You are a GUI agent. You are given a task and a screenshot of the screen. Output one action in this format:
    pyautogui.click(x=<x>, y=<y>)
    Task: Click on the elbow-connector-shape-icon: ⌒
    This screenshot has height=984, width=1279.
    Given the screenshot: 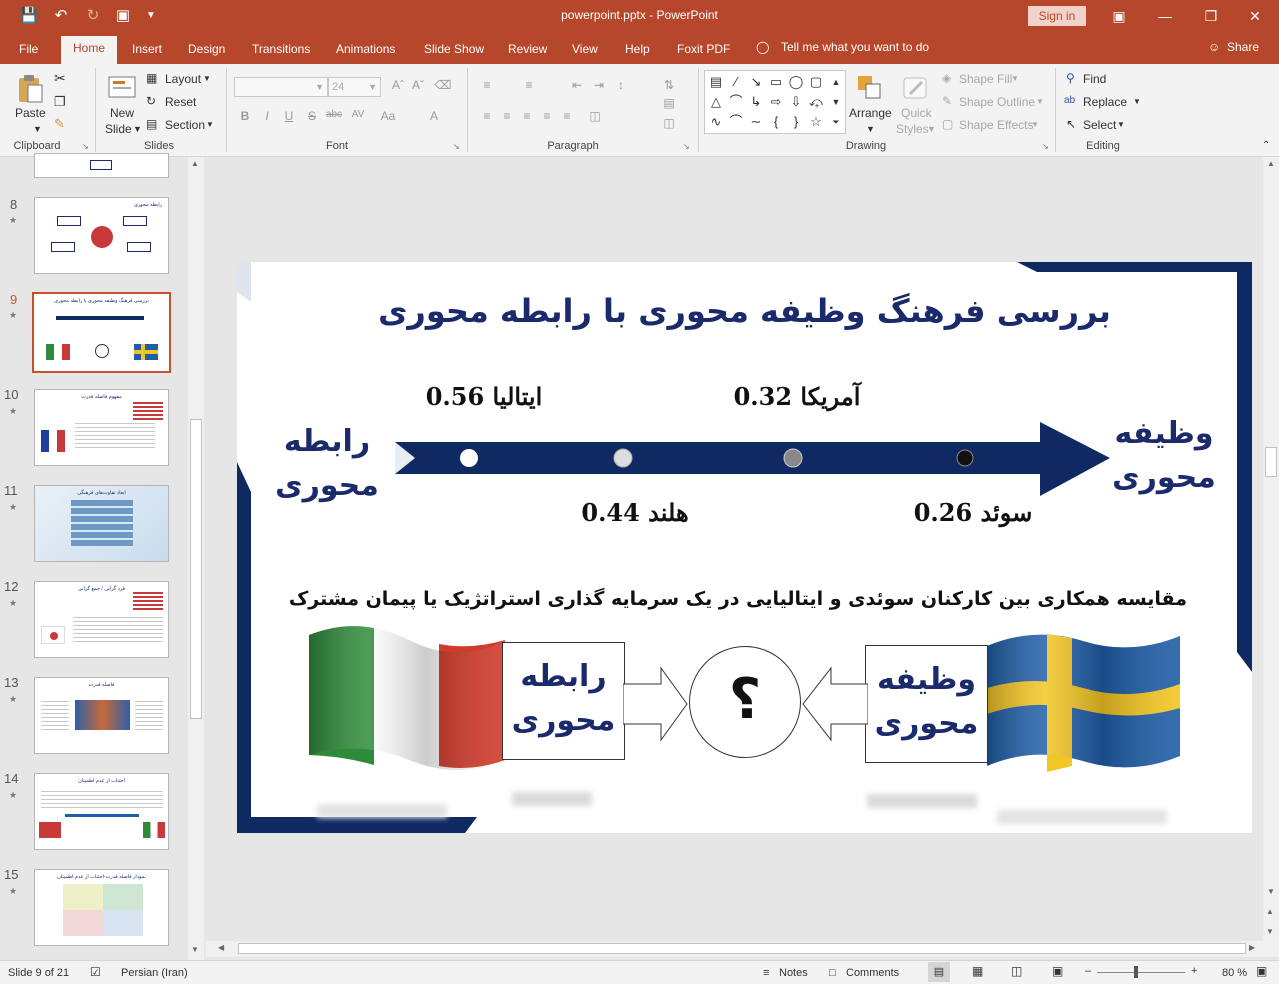 What is the action you would take?
    pyautogui.click(x=736, y=102)
    